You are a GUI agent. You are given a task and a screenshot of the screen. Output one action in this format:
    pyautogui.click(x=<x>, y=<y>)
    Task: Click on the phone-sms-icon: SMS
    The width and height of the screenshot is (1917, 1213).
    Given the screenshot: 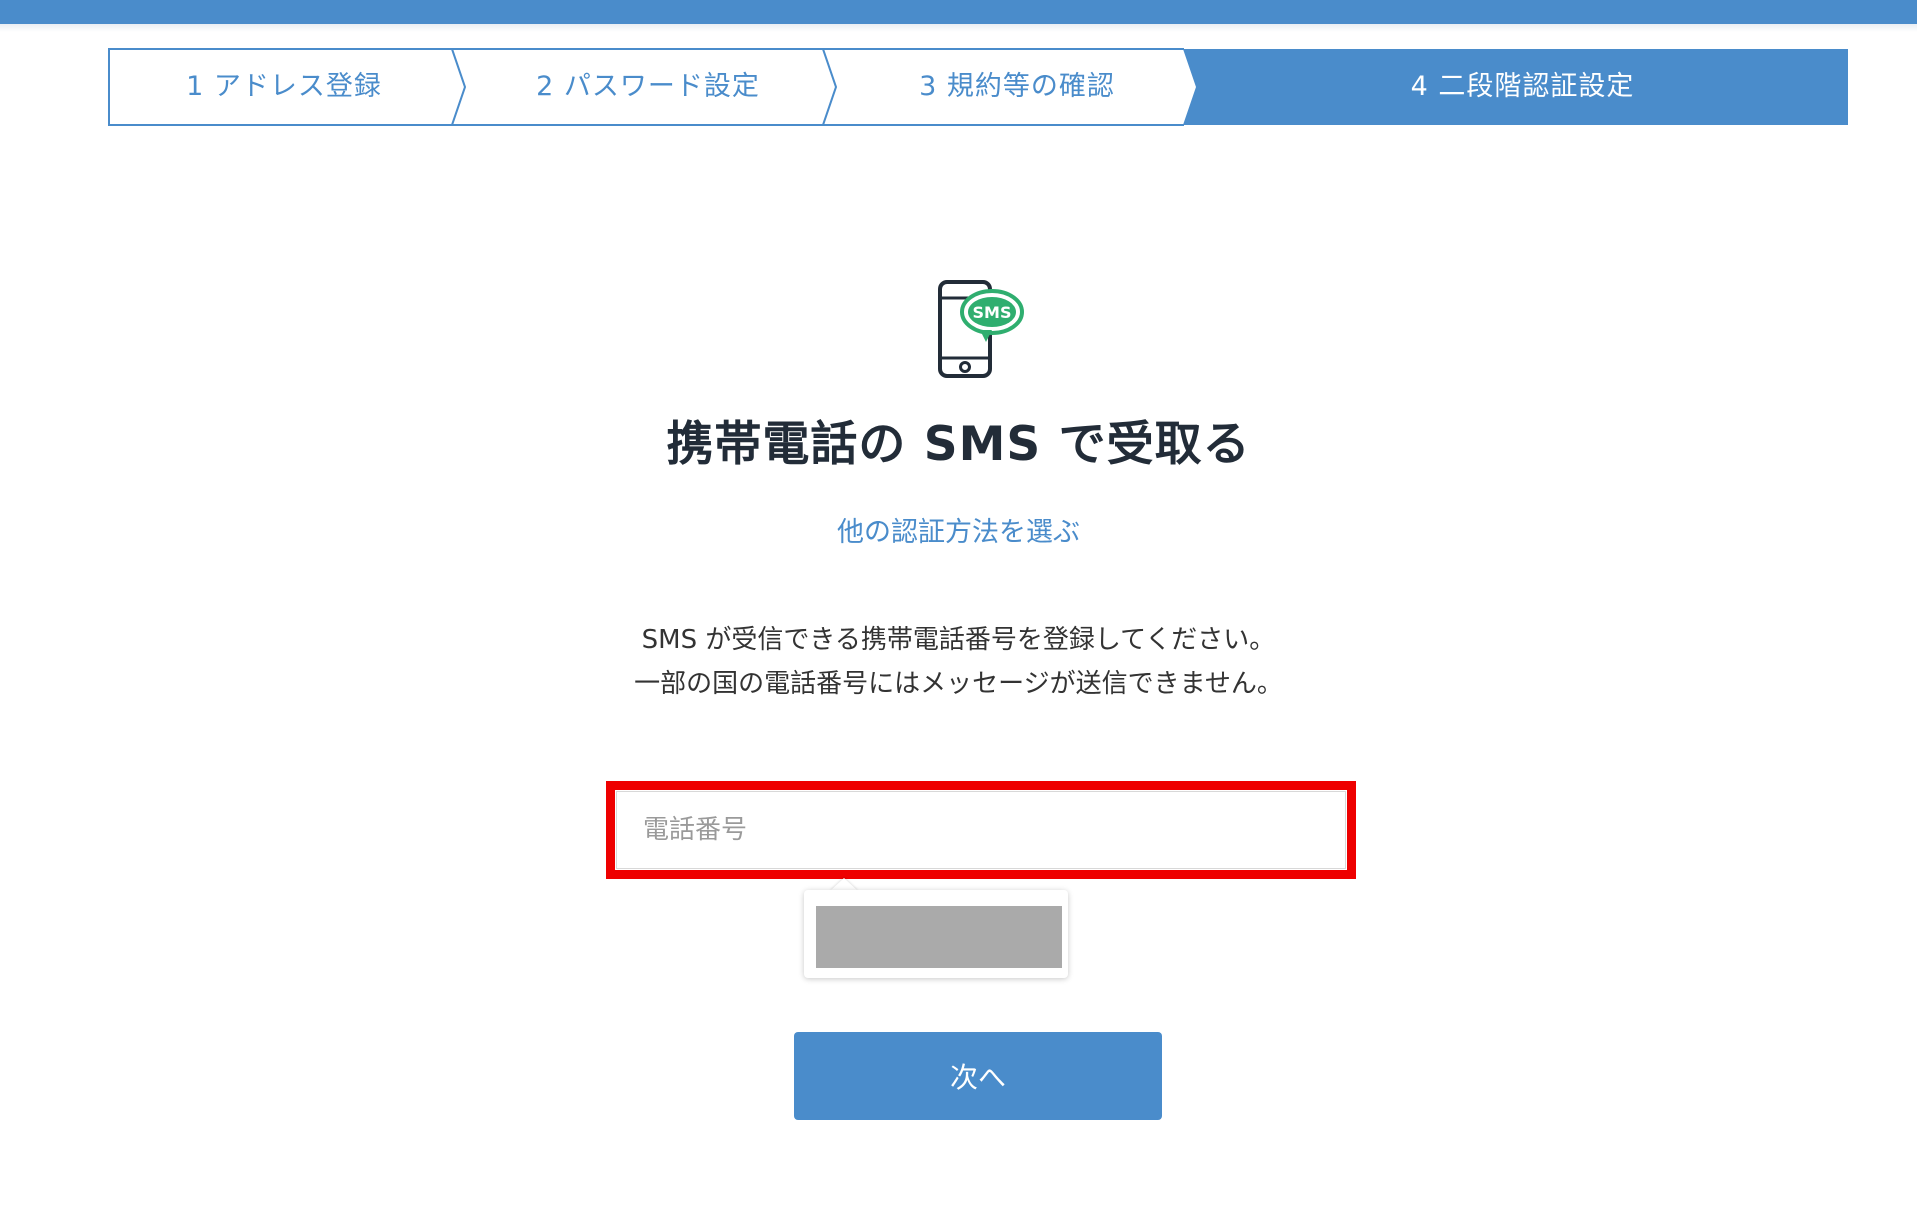 What is the action you would take?
    pyautogui.click(x=982, y=330)
    